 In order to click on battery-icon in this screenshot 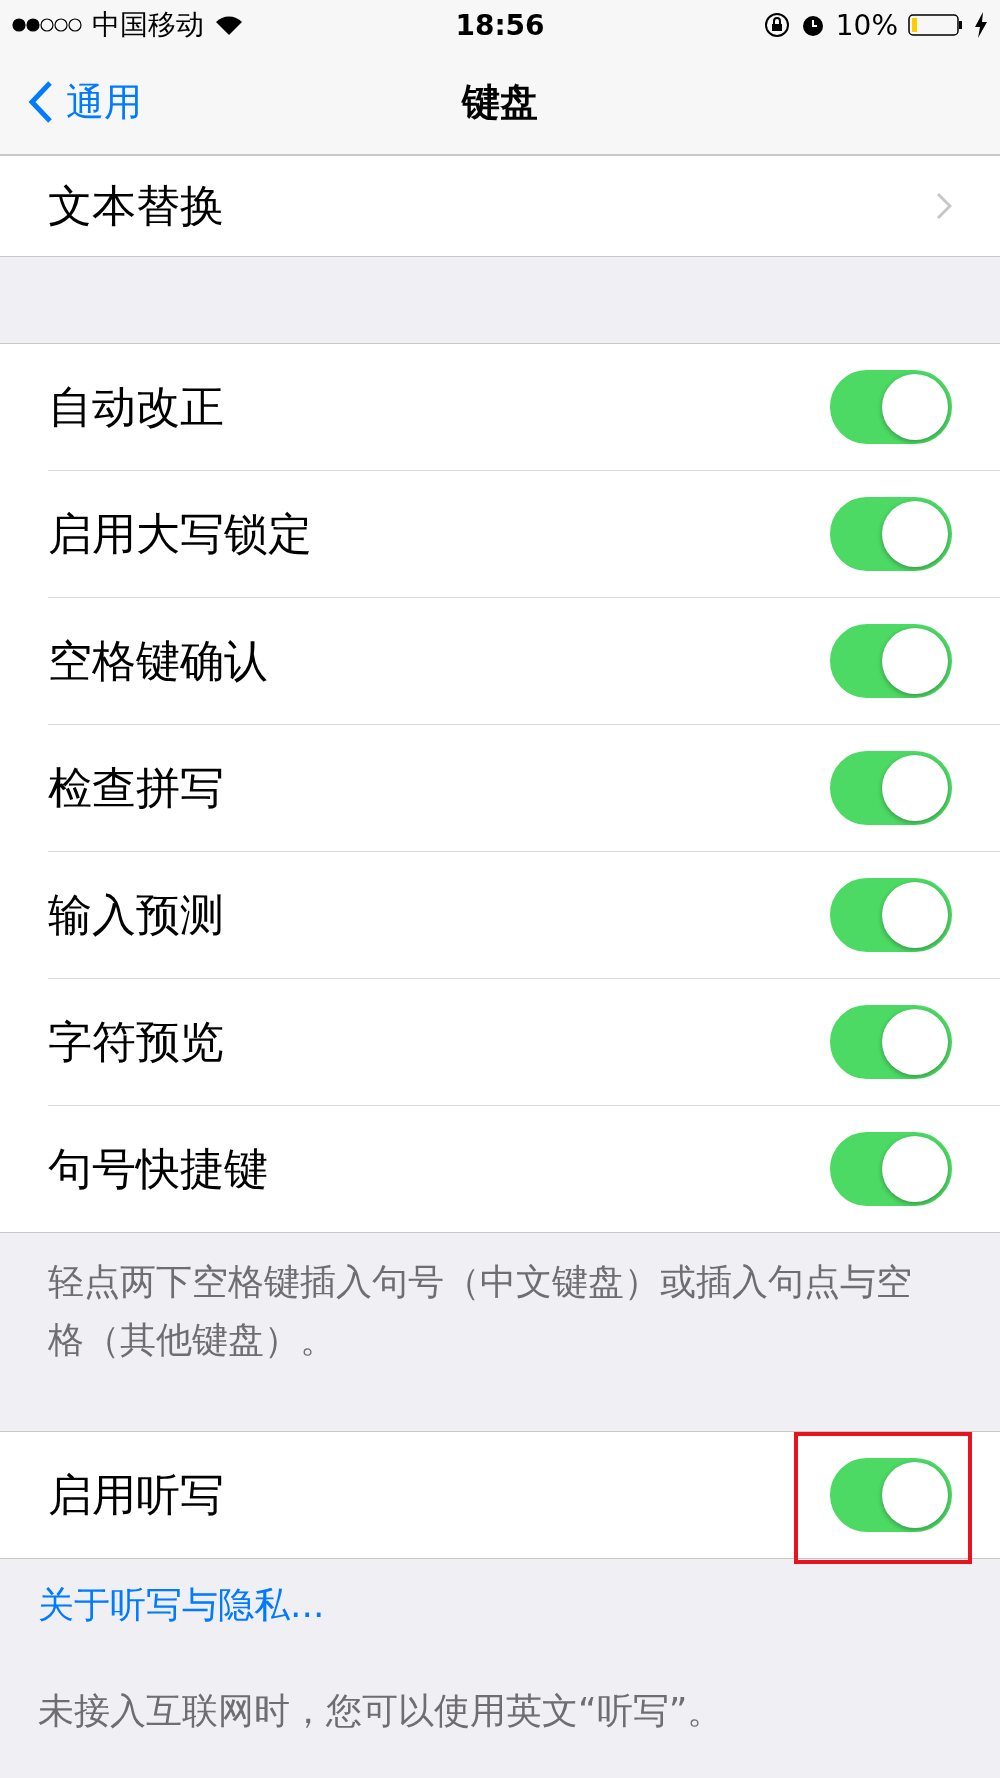, I will do `click(936, 25)`.